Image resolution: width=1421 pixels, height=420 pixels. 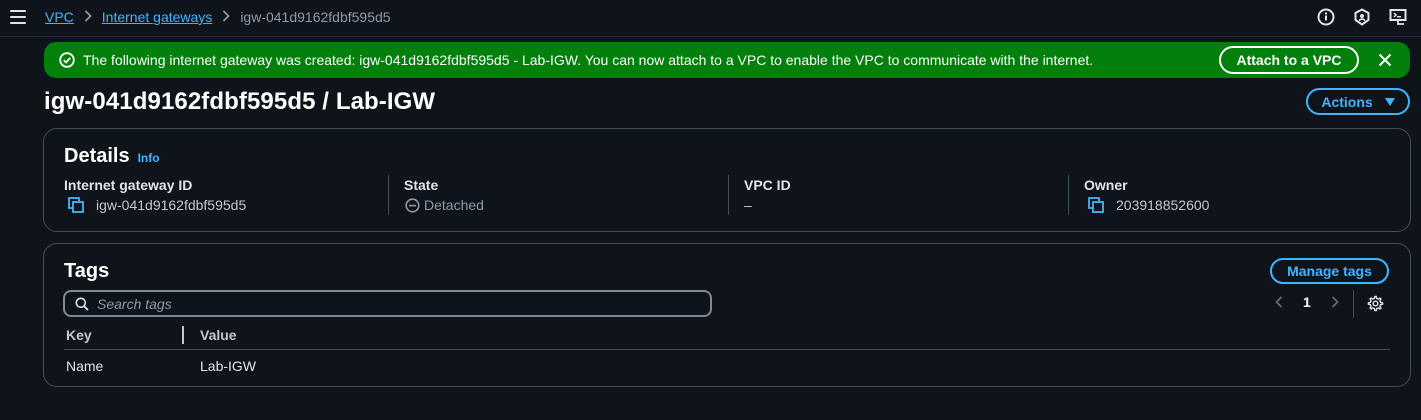 I want to click on details-header: Details Info, so click(x=112, y=156).